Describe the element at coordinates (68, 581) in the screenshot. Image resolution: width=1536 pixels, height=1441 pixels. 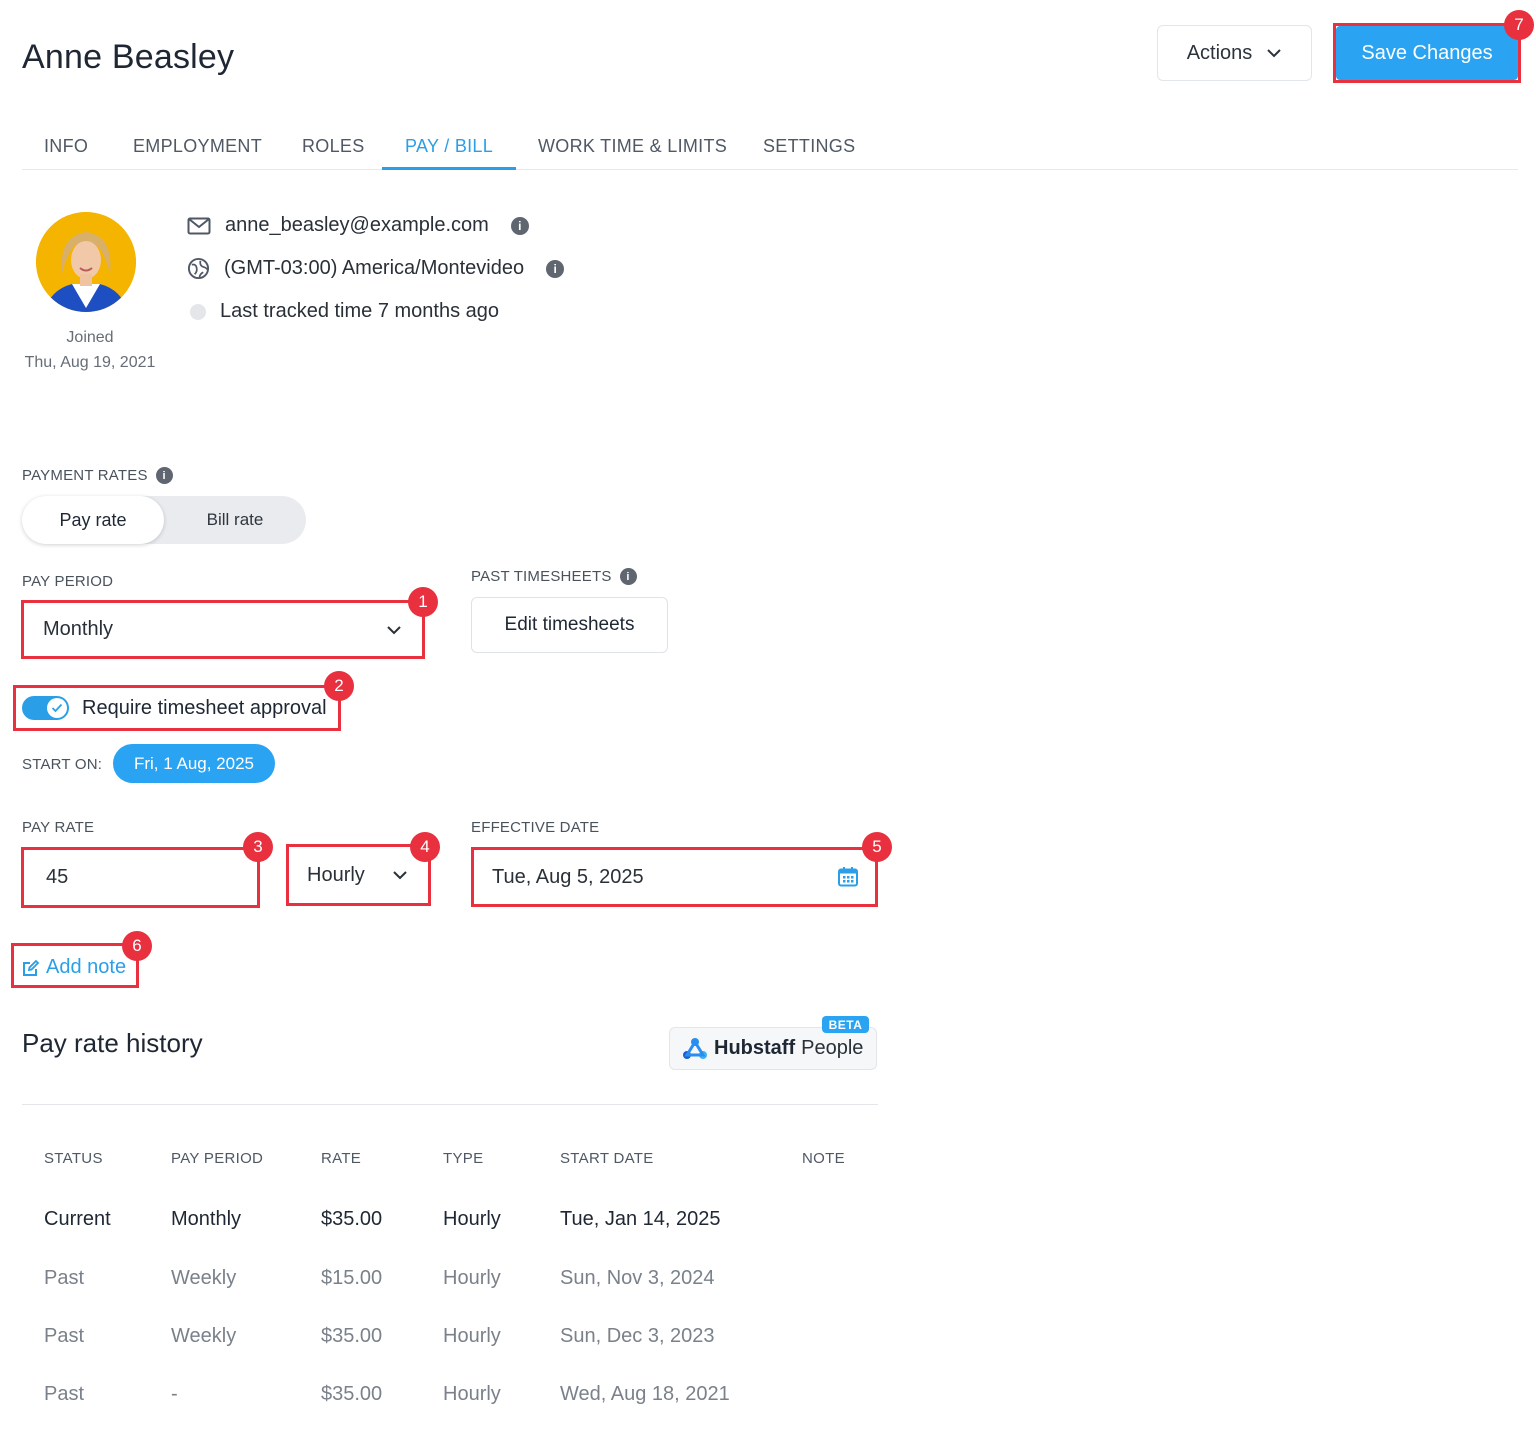
I see `pay-period-label: PAY PERIOD` at that location.